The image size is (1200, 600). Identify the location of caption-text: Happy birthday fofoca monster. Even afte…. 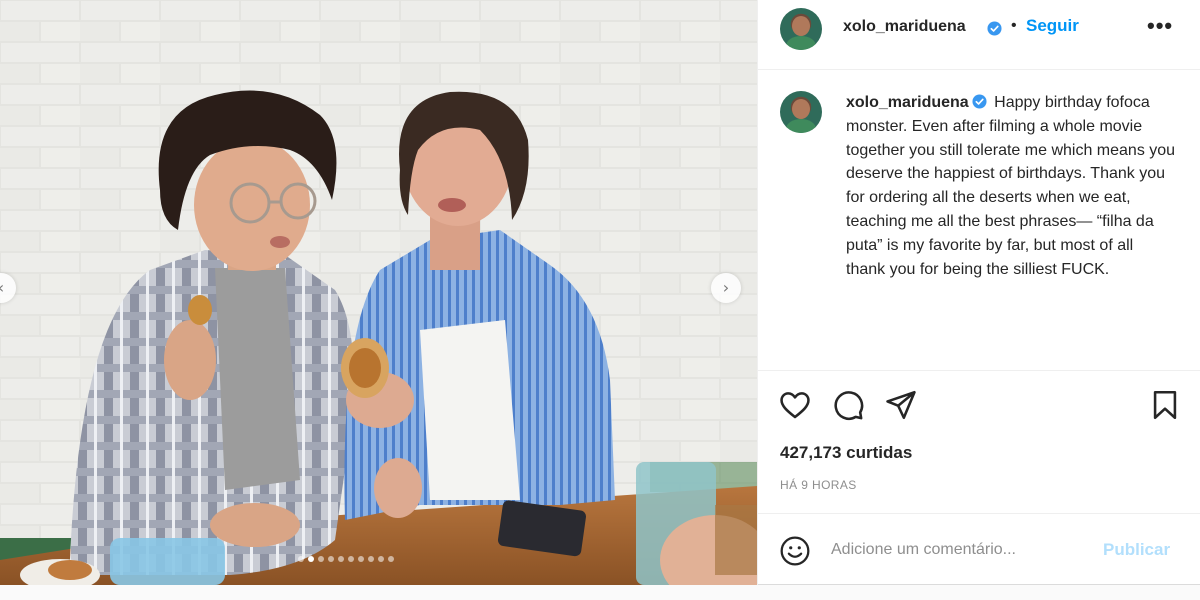
(1011, 186).